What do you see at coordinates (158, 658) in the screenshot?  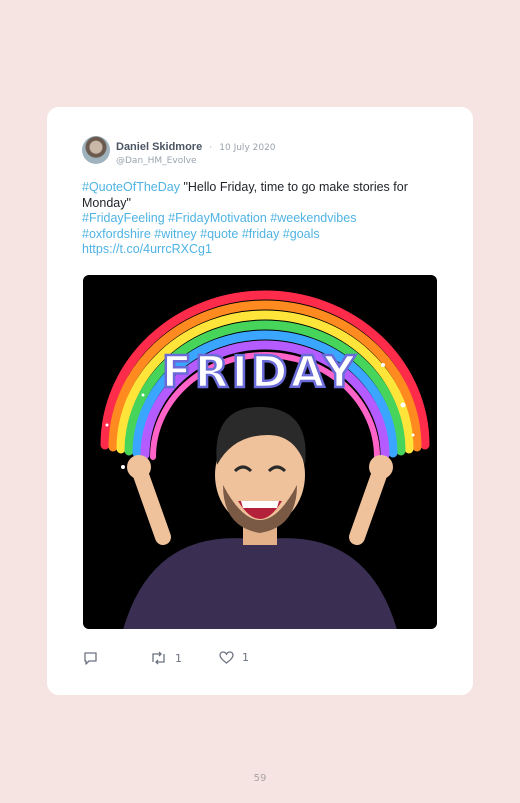 I see `retweet-icon` at bounding box center [158, 658].